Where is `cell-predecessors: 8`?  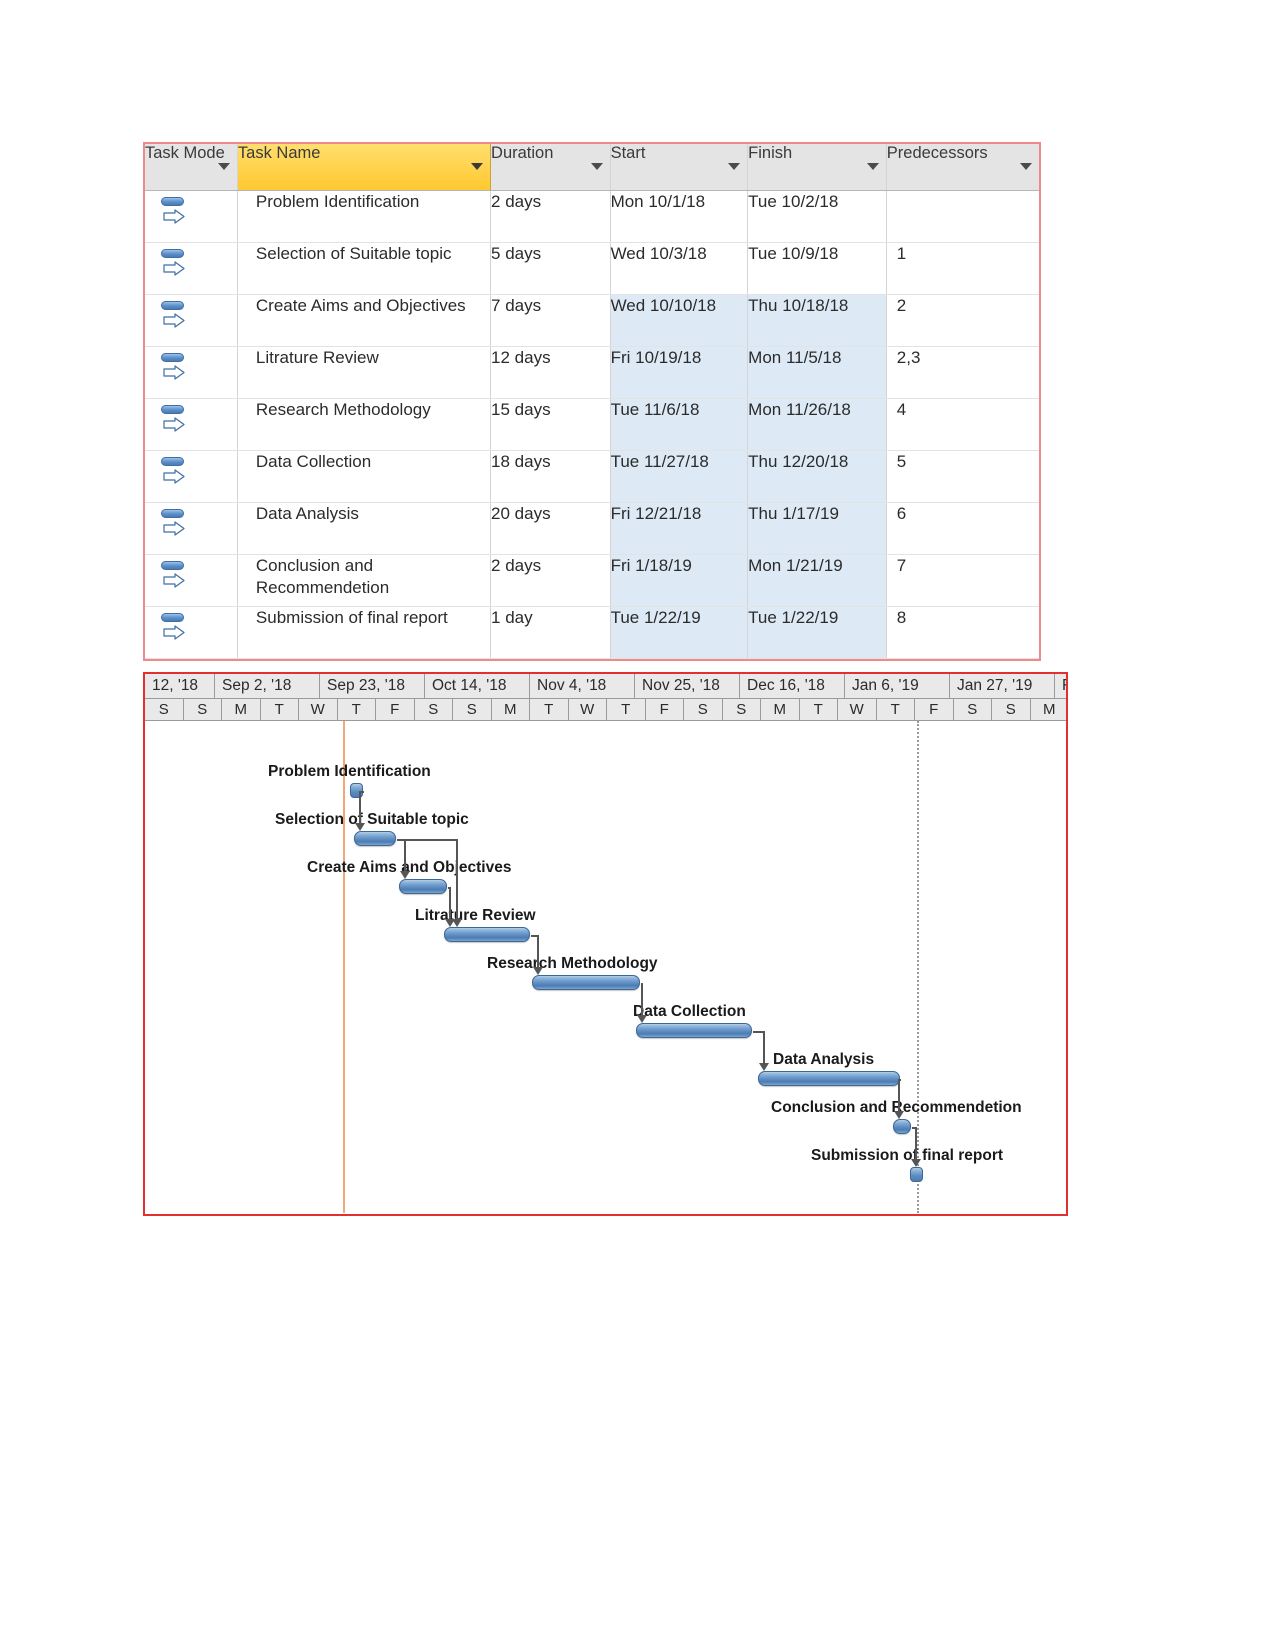
cell-predecessors: 8 is located at coordinates (962, 632).